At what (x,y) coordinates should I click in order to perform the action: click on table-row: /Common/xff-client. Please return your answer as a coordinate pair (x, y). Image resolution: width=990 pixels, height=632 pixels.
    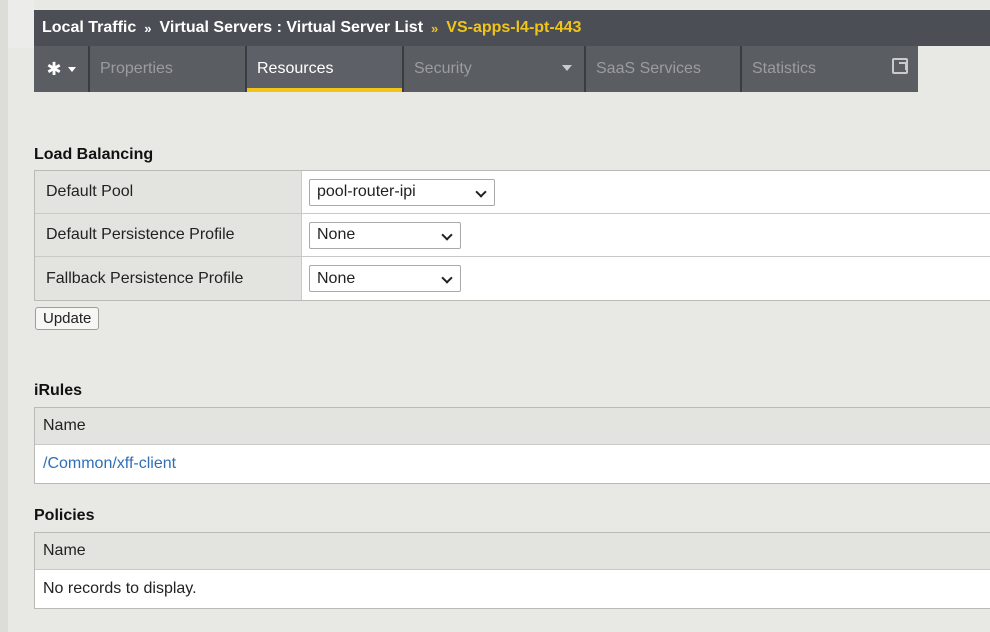
    Looking at the image, I should click on (512, 464).